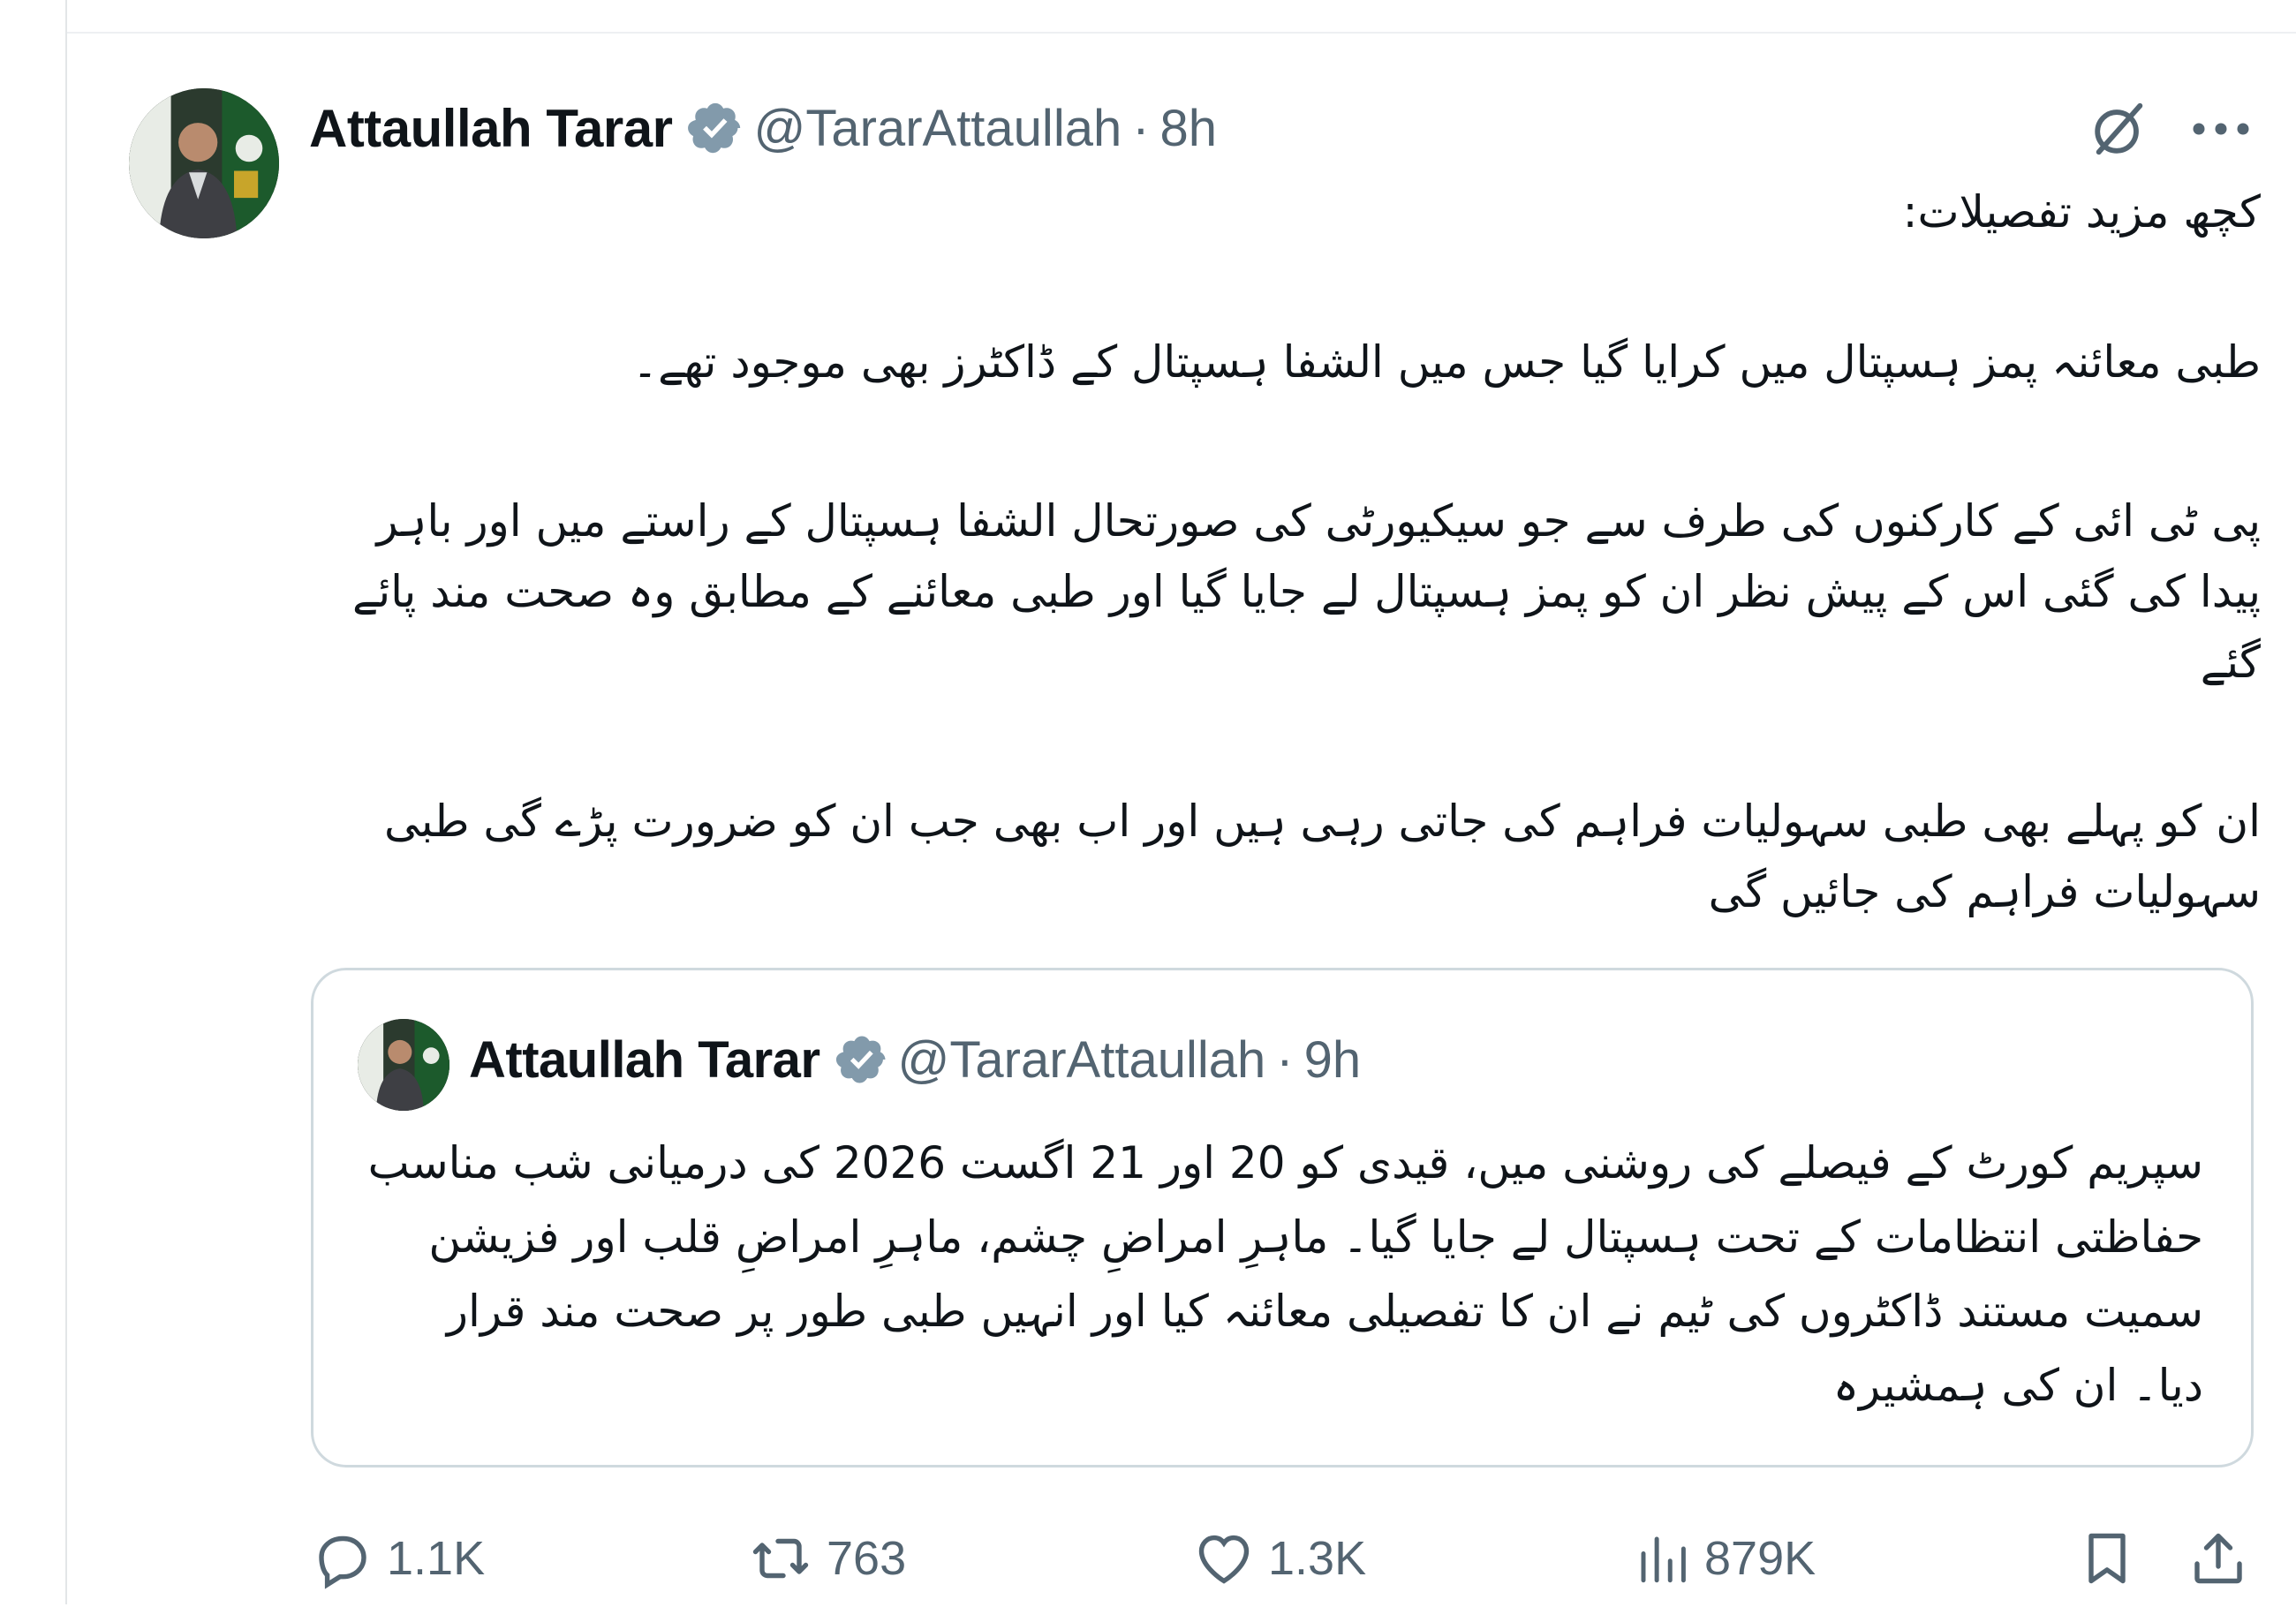 The image size is (2296, 1607). Describe the element at coordinates (1181, 33) in the screenshot. I see `post-divider` at that location.